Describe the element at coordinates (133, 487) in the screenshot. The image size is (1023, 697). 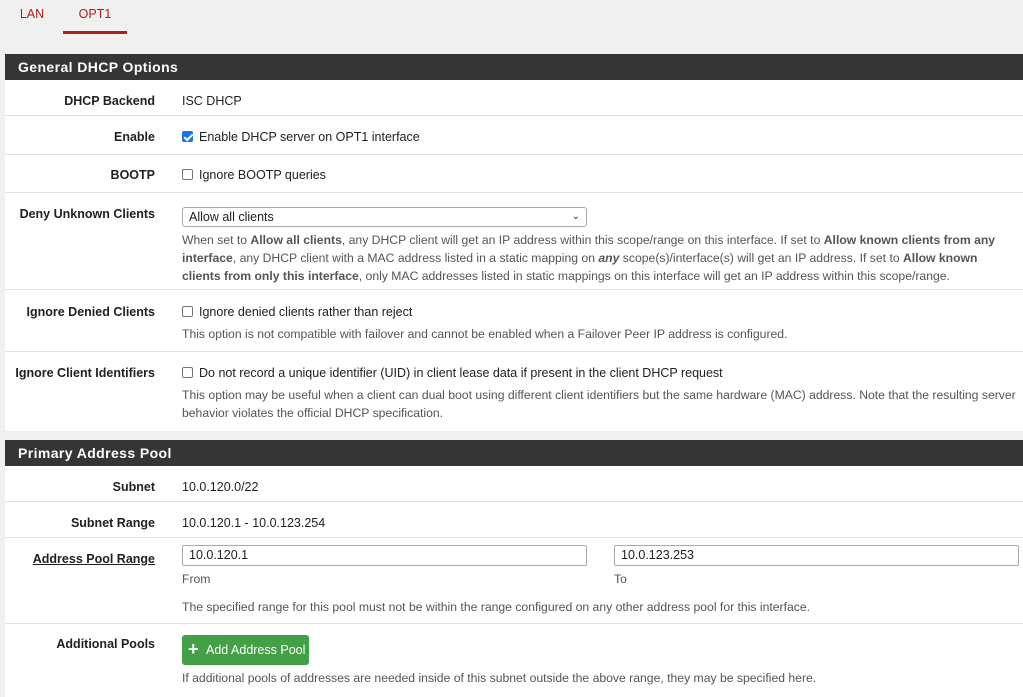
I see `label-subnet: Subnet` at that location.